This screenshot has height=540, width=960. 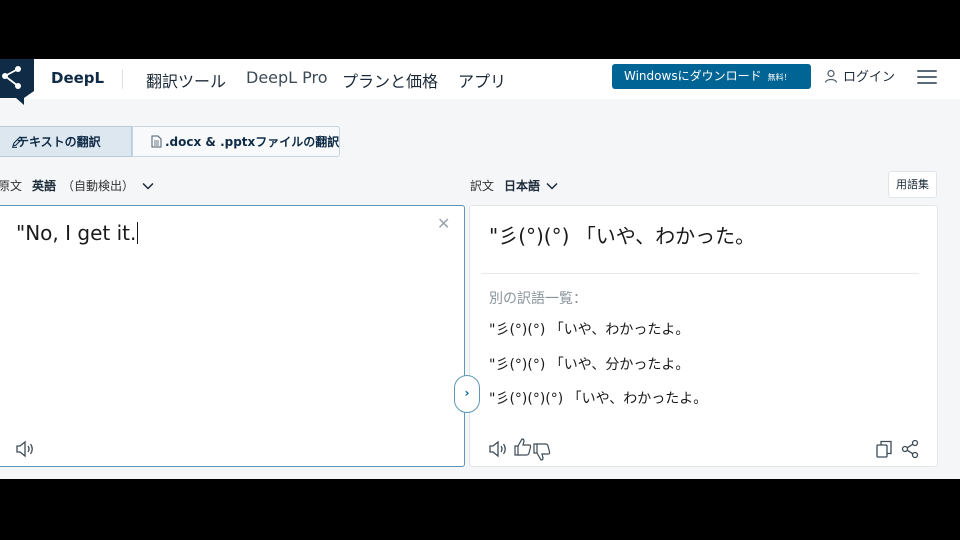 What do you see at coordinates (156, 141) in the screenshot?
I see `document-icon` at bounding box center [156, 141].